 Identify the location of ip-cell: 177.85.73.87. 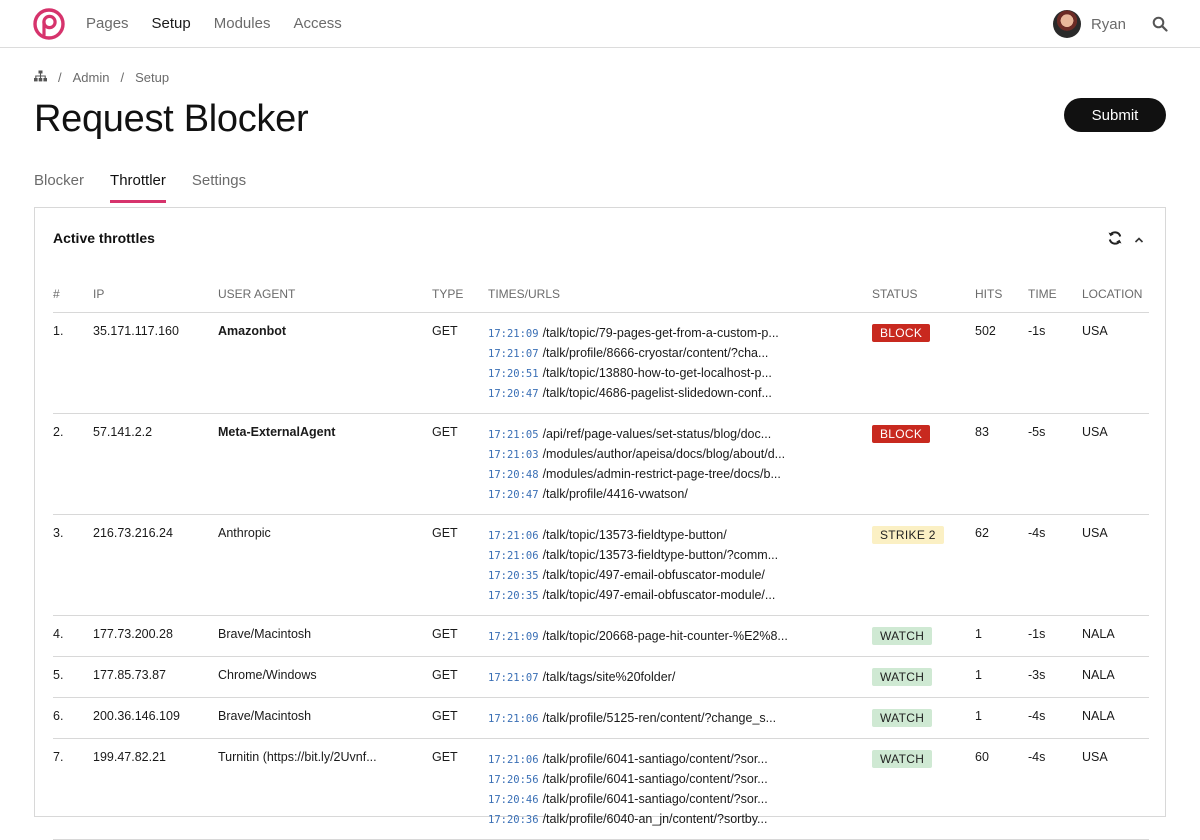
(155, 677).